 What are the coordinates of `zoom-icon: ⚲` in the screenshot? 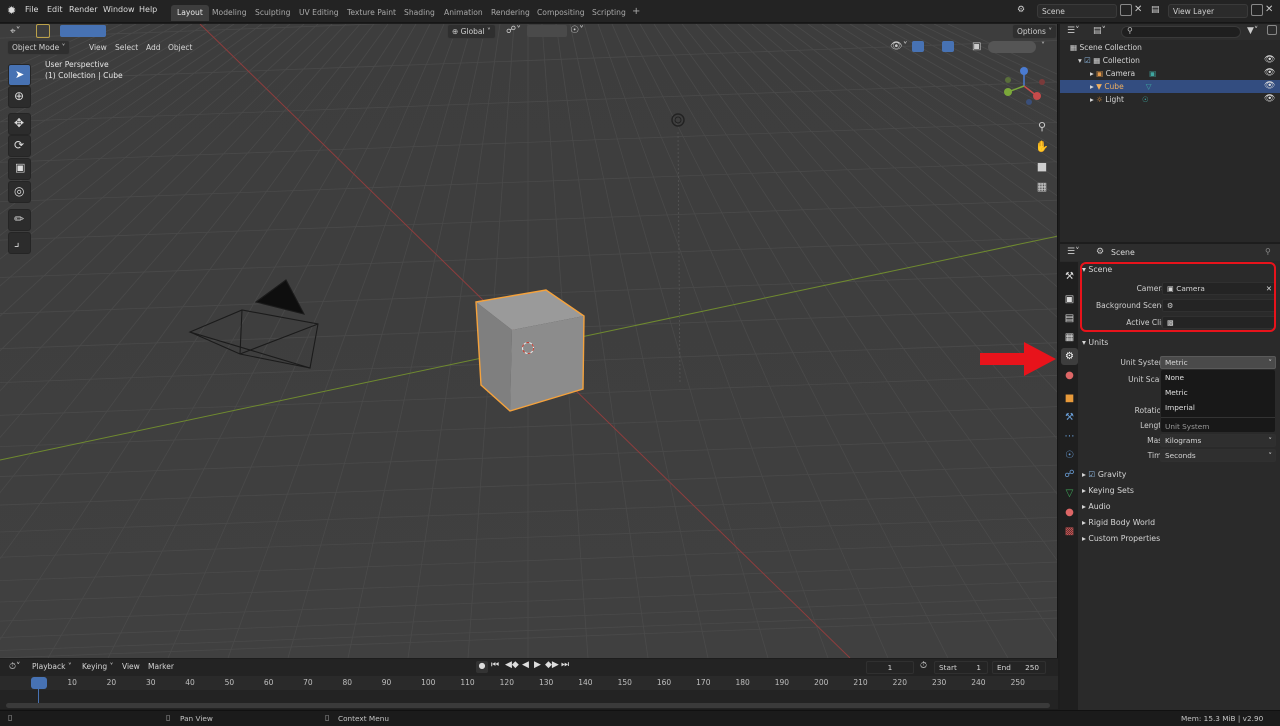 It's located at (1042, 129).